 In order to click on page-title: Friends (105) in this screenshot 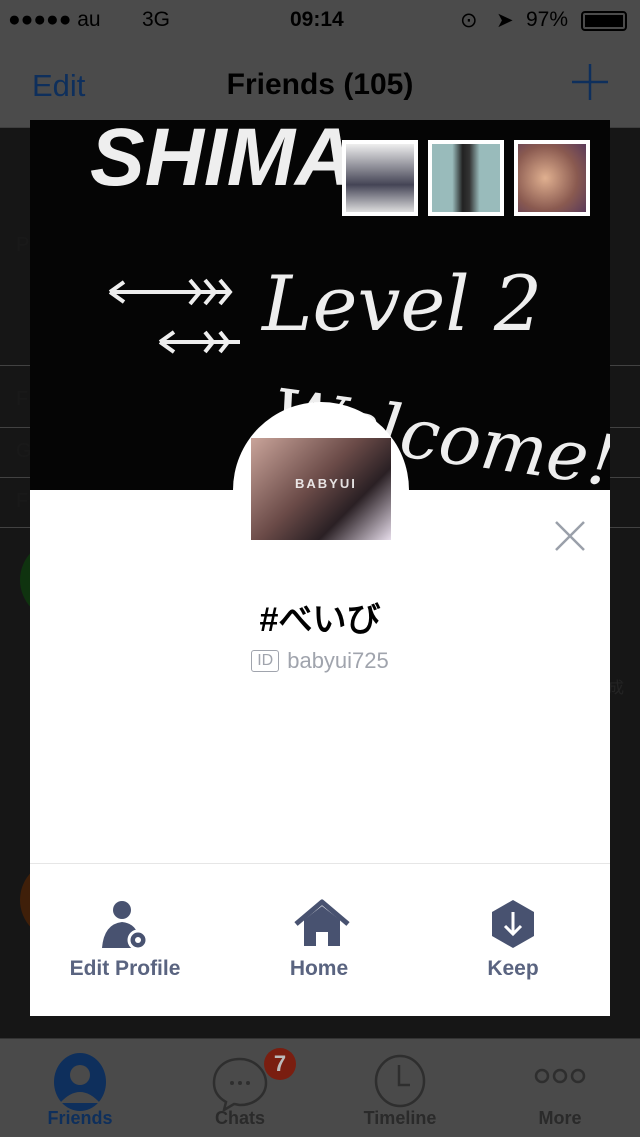, I will do `click(320, 84)`.